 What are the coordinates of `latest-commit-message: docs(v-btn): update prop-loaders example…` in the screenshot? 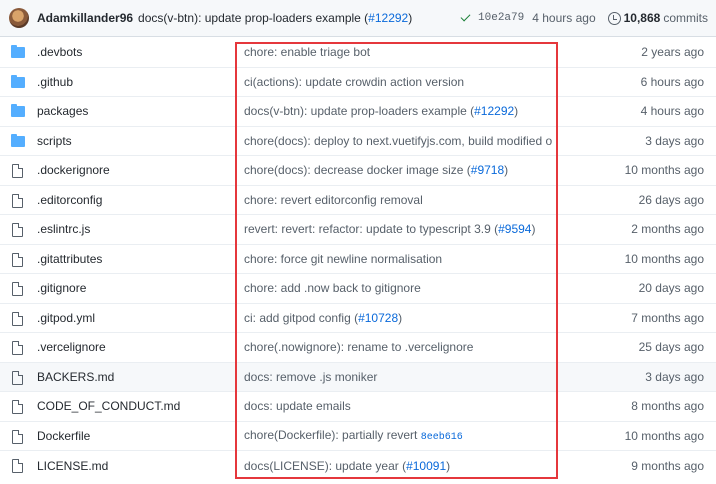 It's located at (275, 18).